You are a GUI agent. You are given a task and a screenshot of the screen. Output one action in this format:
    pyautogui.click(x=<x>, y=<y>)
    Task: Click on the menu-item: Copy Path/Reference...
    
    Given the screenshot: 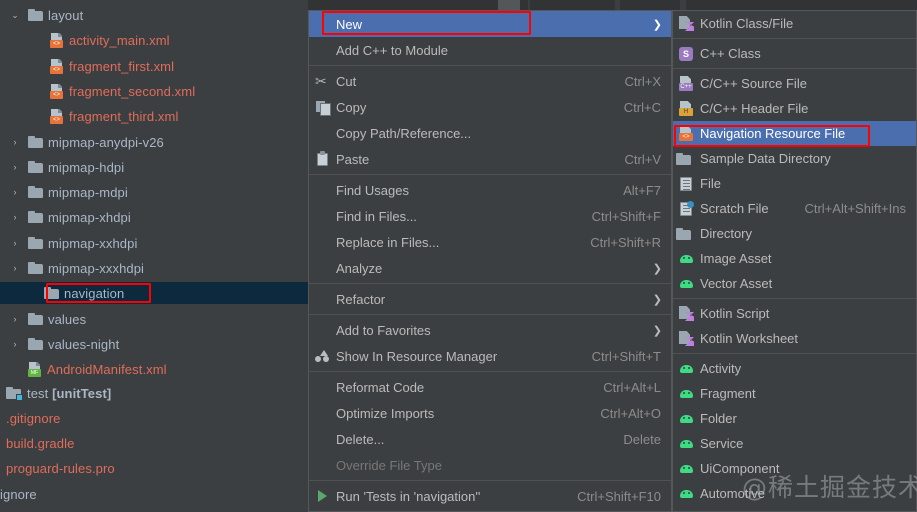 What is the action you would take?
    pyautogui.click(x=490, y=133)
    